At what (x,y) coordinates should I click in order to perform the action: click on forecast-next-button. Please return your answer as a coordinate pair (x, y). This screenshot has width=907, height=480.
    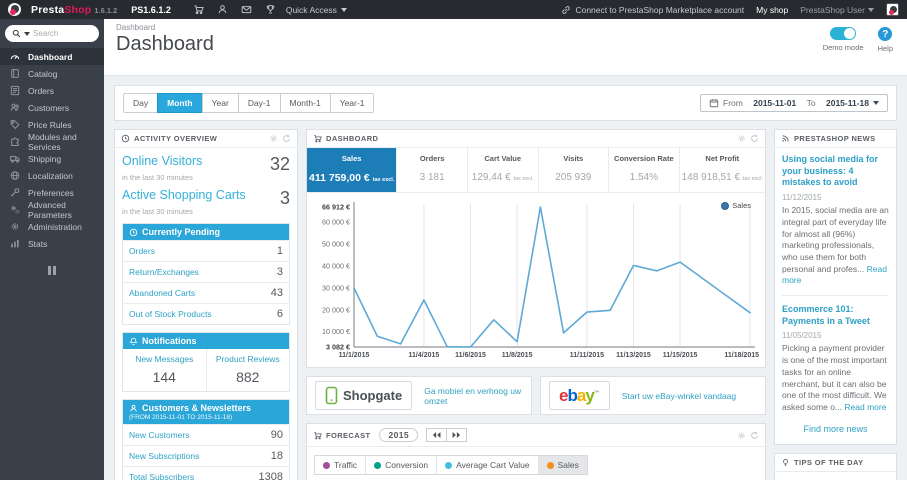
    Looking at the image, I should click on (456, 435).